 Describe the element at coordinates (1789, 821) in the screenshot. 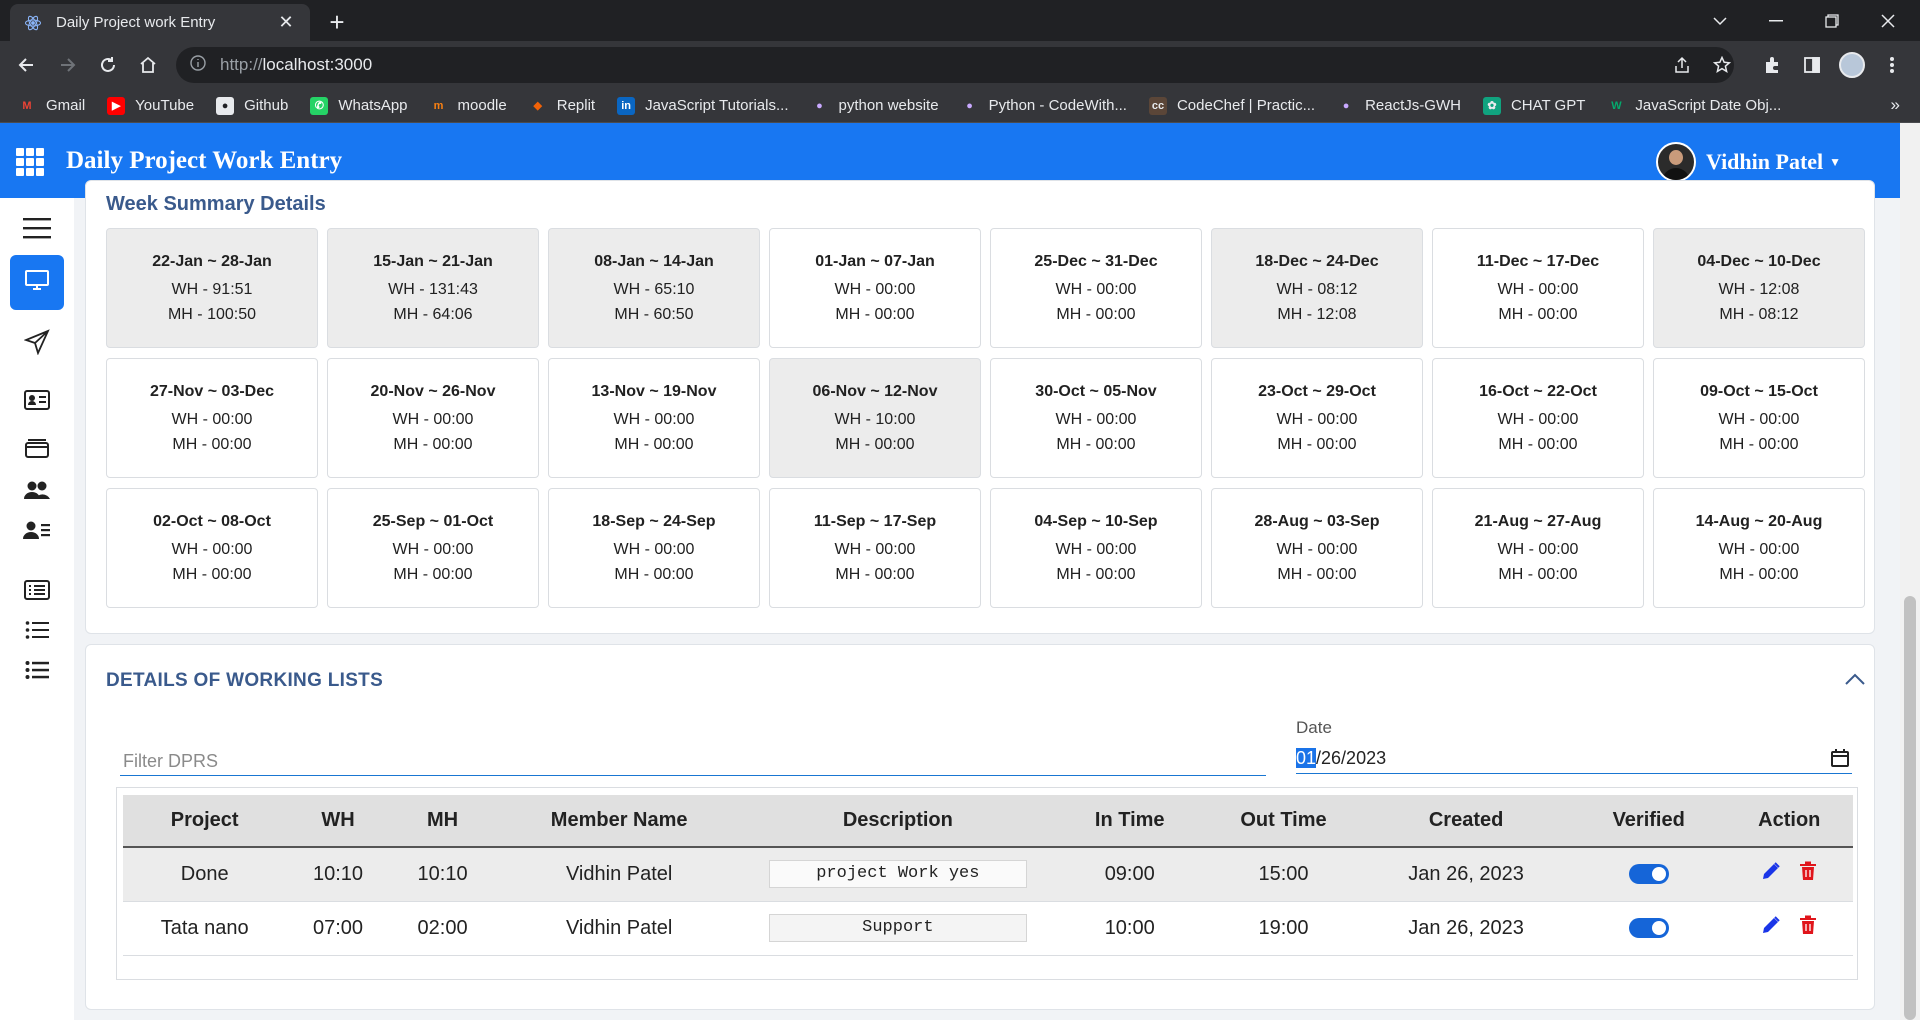

I see `column-header: Action` at that location.